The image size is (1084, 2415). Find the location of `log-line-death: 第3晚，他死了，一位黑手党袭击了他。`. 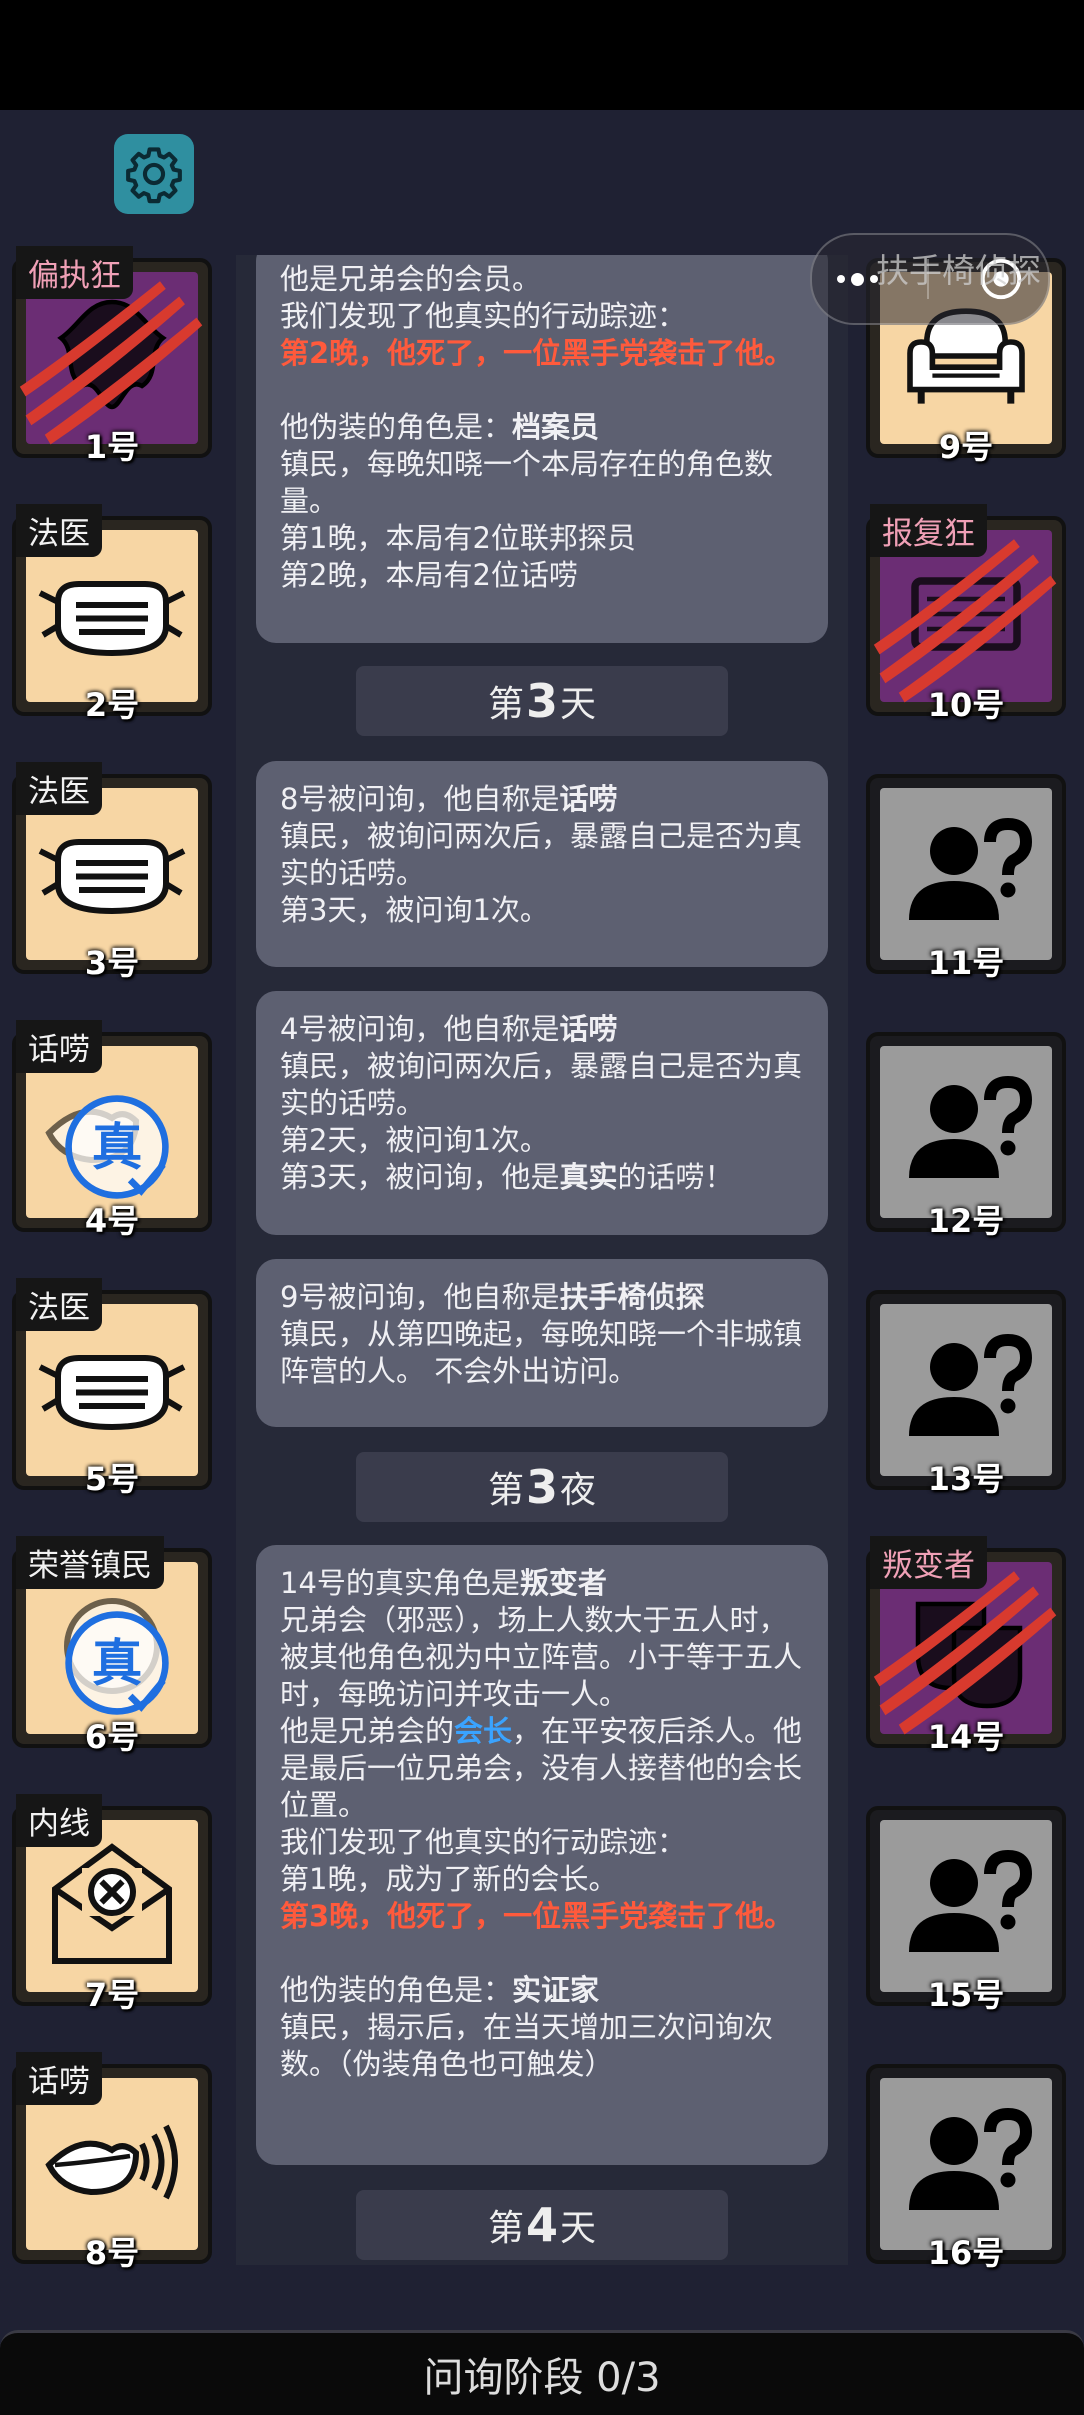

log-line-death: 第3晚，他死了，一位黑手党袭击了他。 is located at coordinates (537, 1916).